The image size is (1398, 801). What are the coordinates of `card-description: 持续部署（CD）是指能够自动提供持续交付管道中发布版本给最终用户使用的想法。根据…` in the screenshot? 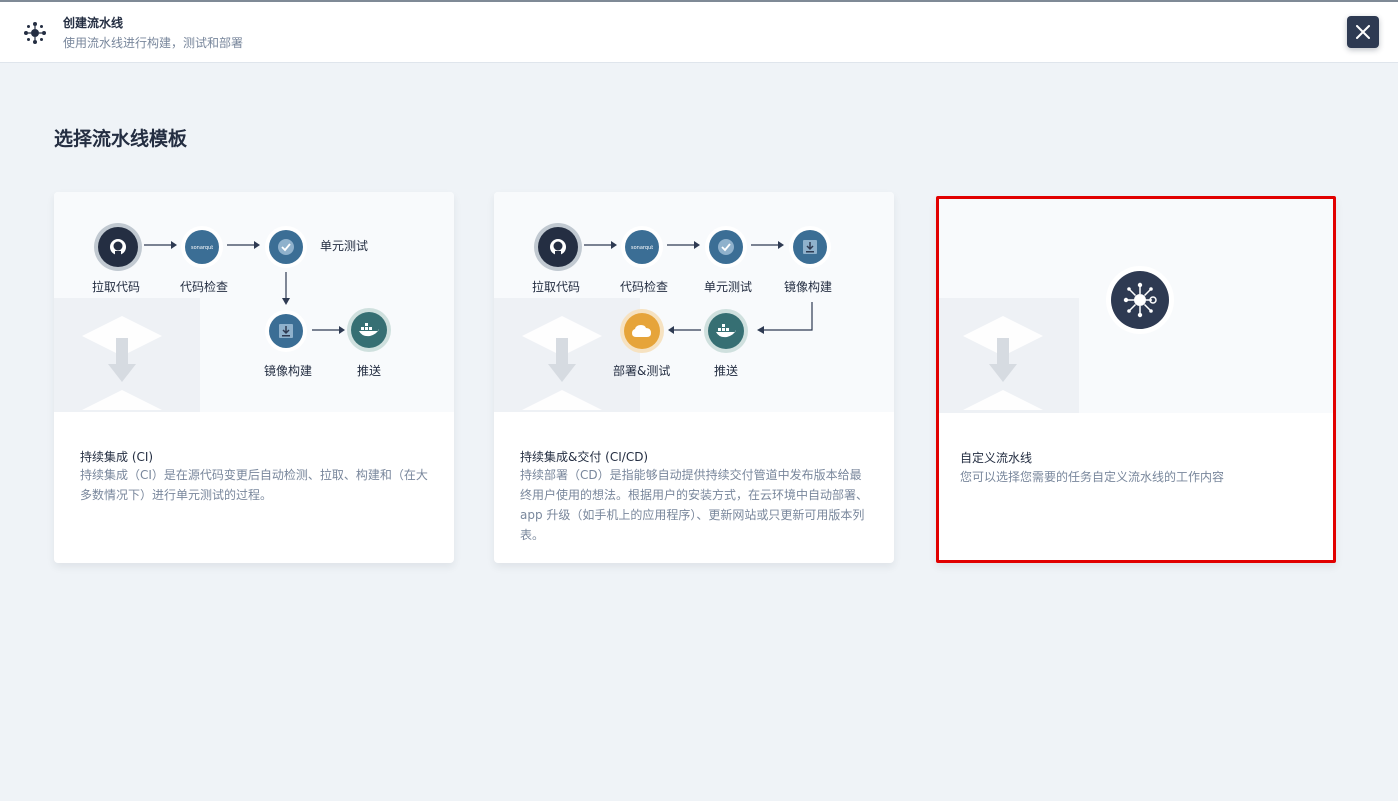 It's located at (694, 505).